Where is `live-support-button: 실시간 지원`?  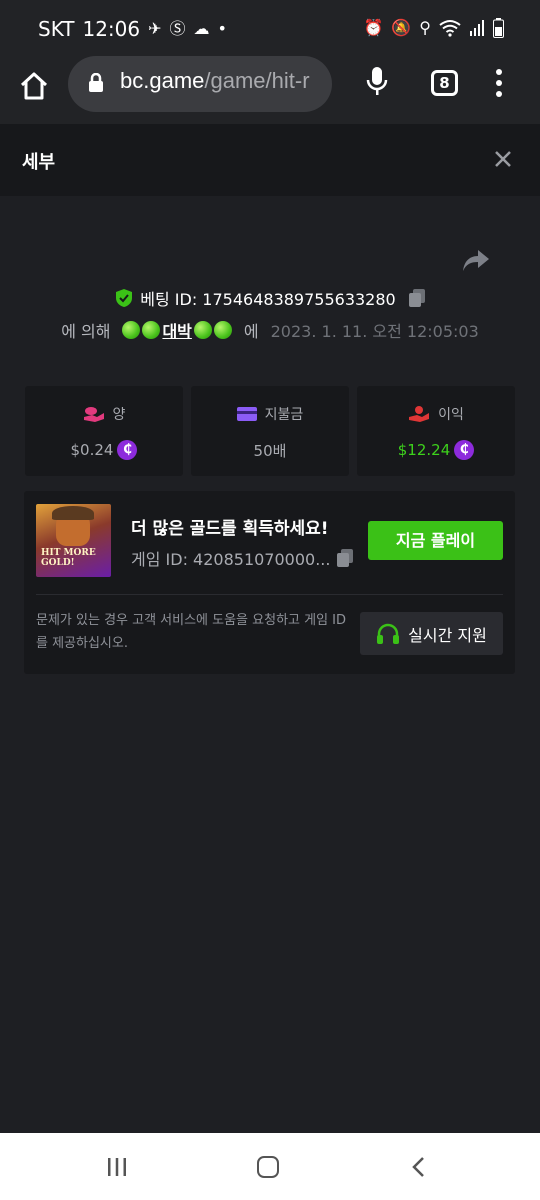 live-support-button: 실시간 지원 is located at coordinates (431, 633).